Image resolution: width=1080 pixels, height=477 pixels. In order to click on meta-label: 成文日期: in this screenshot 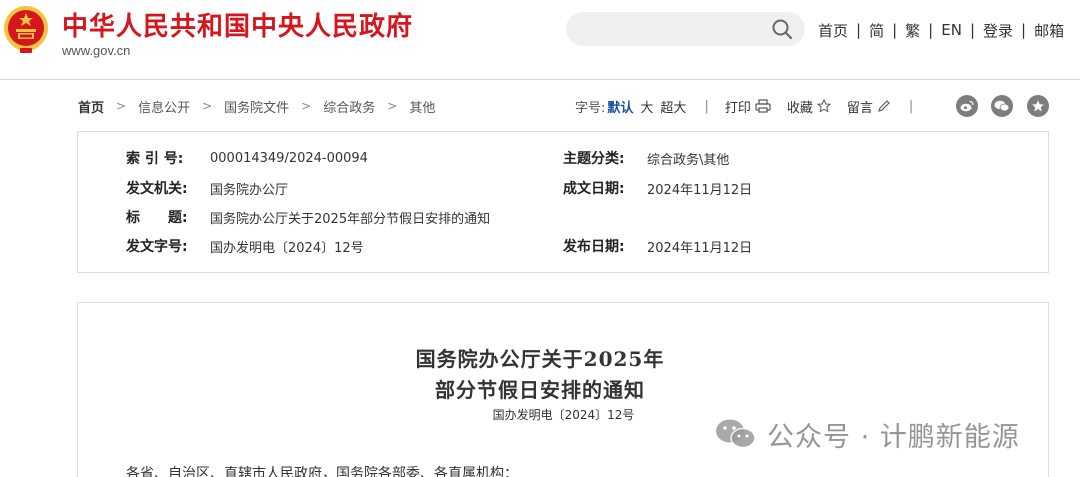, I will do `click(594, 189)`.